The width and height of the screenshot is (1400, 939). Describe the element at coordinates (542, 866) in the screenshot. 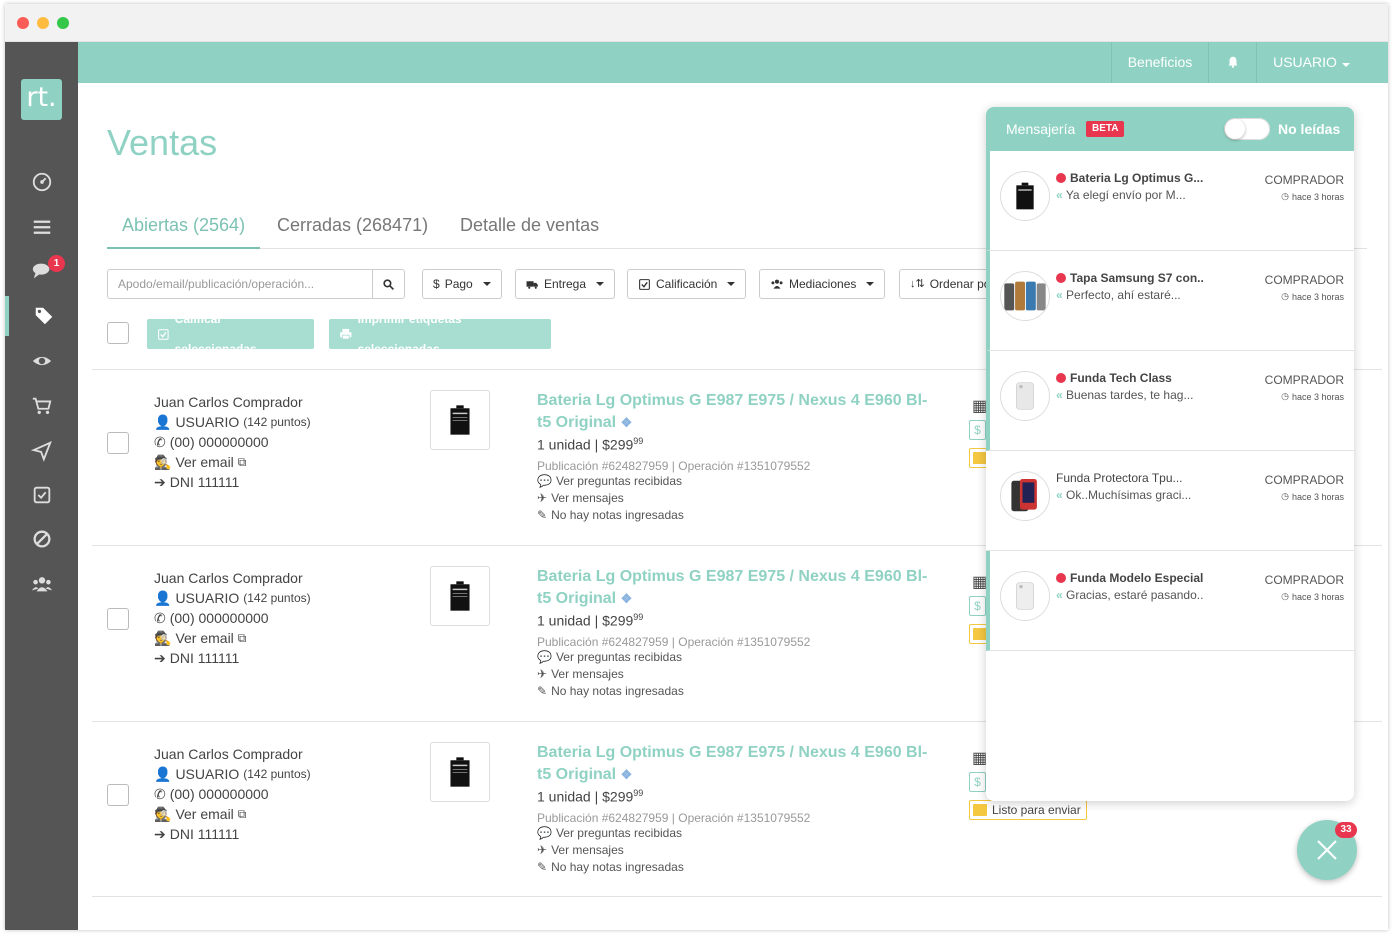

I see `edit-icon: ✎` at that location.